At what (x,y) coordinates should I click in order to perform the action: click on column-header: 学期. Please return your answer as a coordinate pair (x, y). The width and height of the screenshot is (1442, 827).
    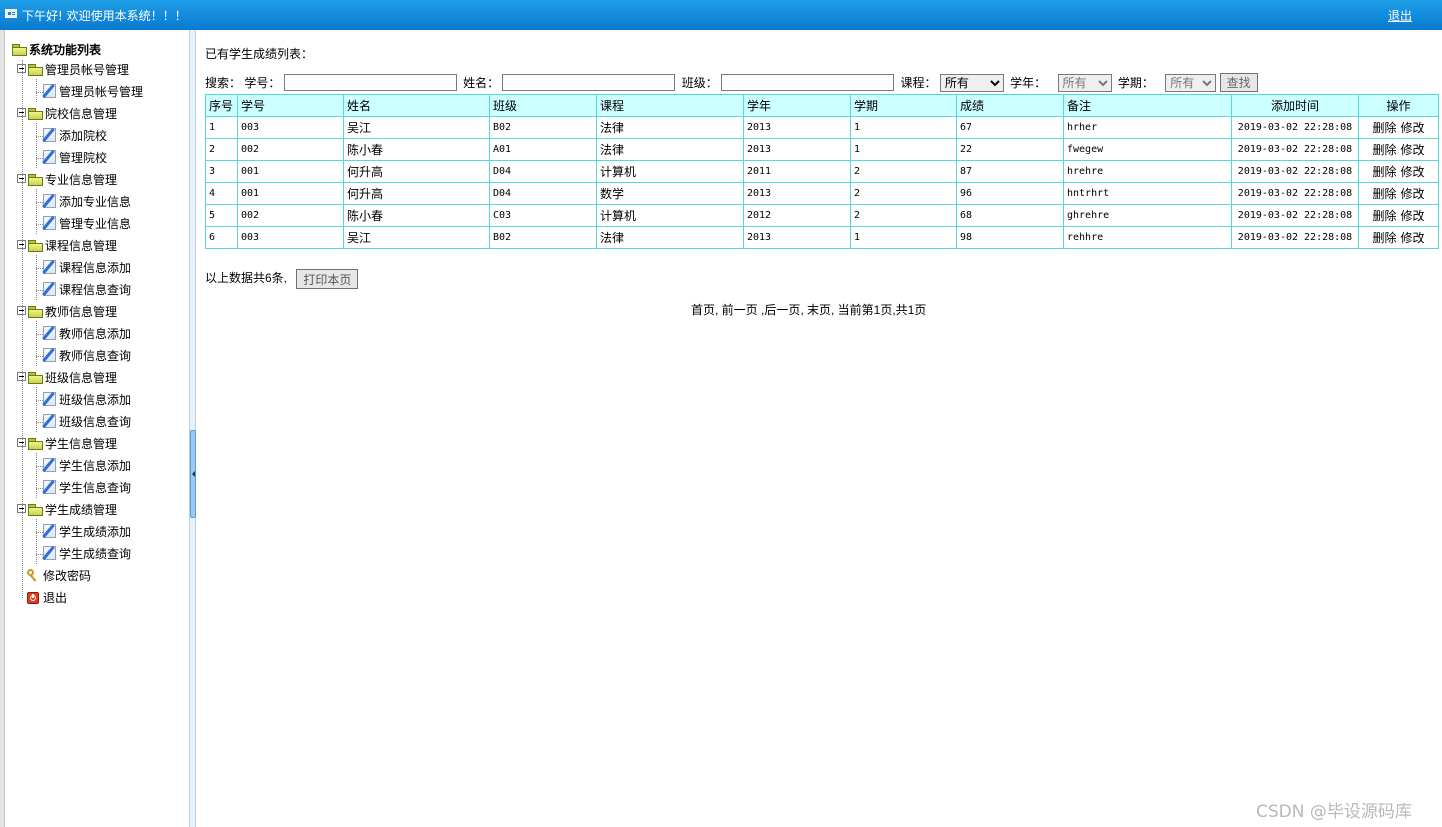
    Looking at the image, I should click on (903, 105).